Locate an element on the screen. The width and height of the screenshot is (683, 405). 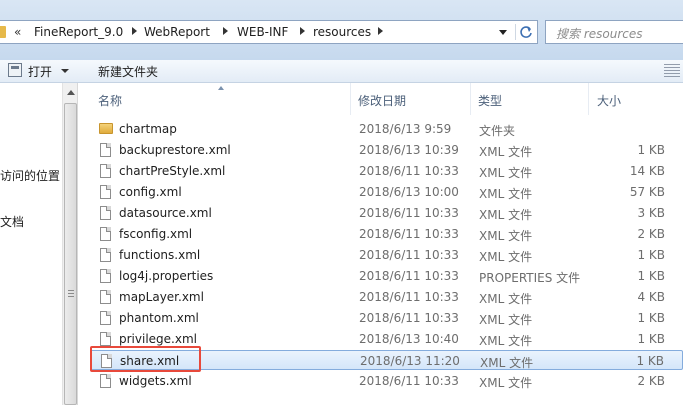
file-row: config.xml 2018/6/13 10:00 XML 文件 57 KB is located at coordinates (386, 192).